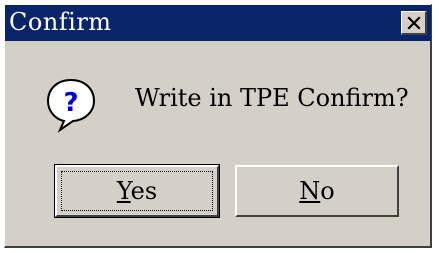 The width and height of the screenshot is (439, 253). I want to click on no-button: No, so click(317, 191).